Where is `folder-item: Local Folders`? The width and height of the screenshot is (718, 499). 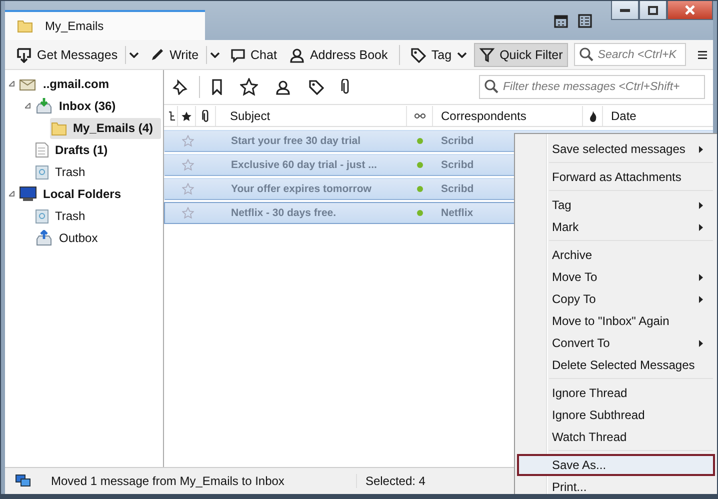 folder-item: Local Folders is located at coordinates (72, 194).